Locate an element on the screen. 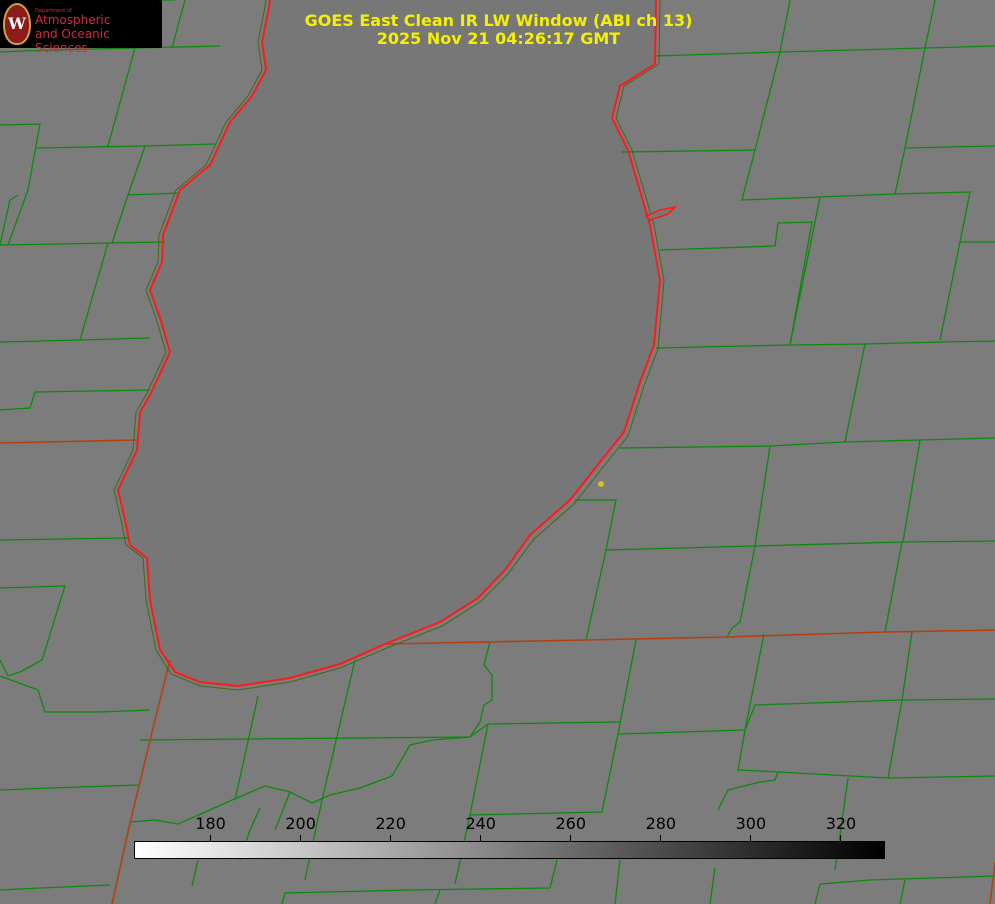 The height and width of the screenshot is (904, 995). colorbar-ticks: 180 200 220 240 260 280 300 320 is located at coordinates (510, 828).